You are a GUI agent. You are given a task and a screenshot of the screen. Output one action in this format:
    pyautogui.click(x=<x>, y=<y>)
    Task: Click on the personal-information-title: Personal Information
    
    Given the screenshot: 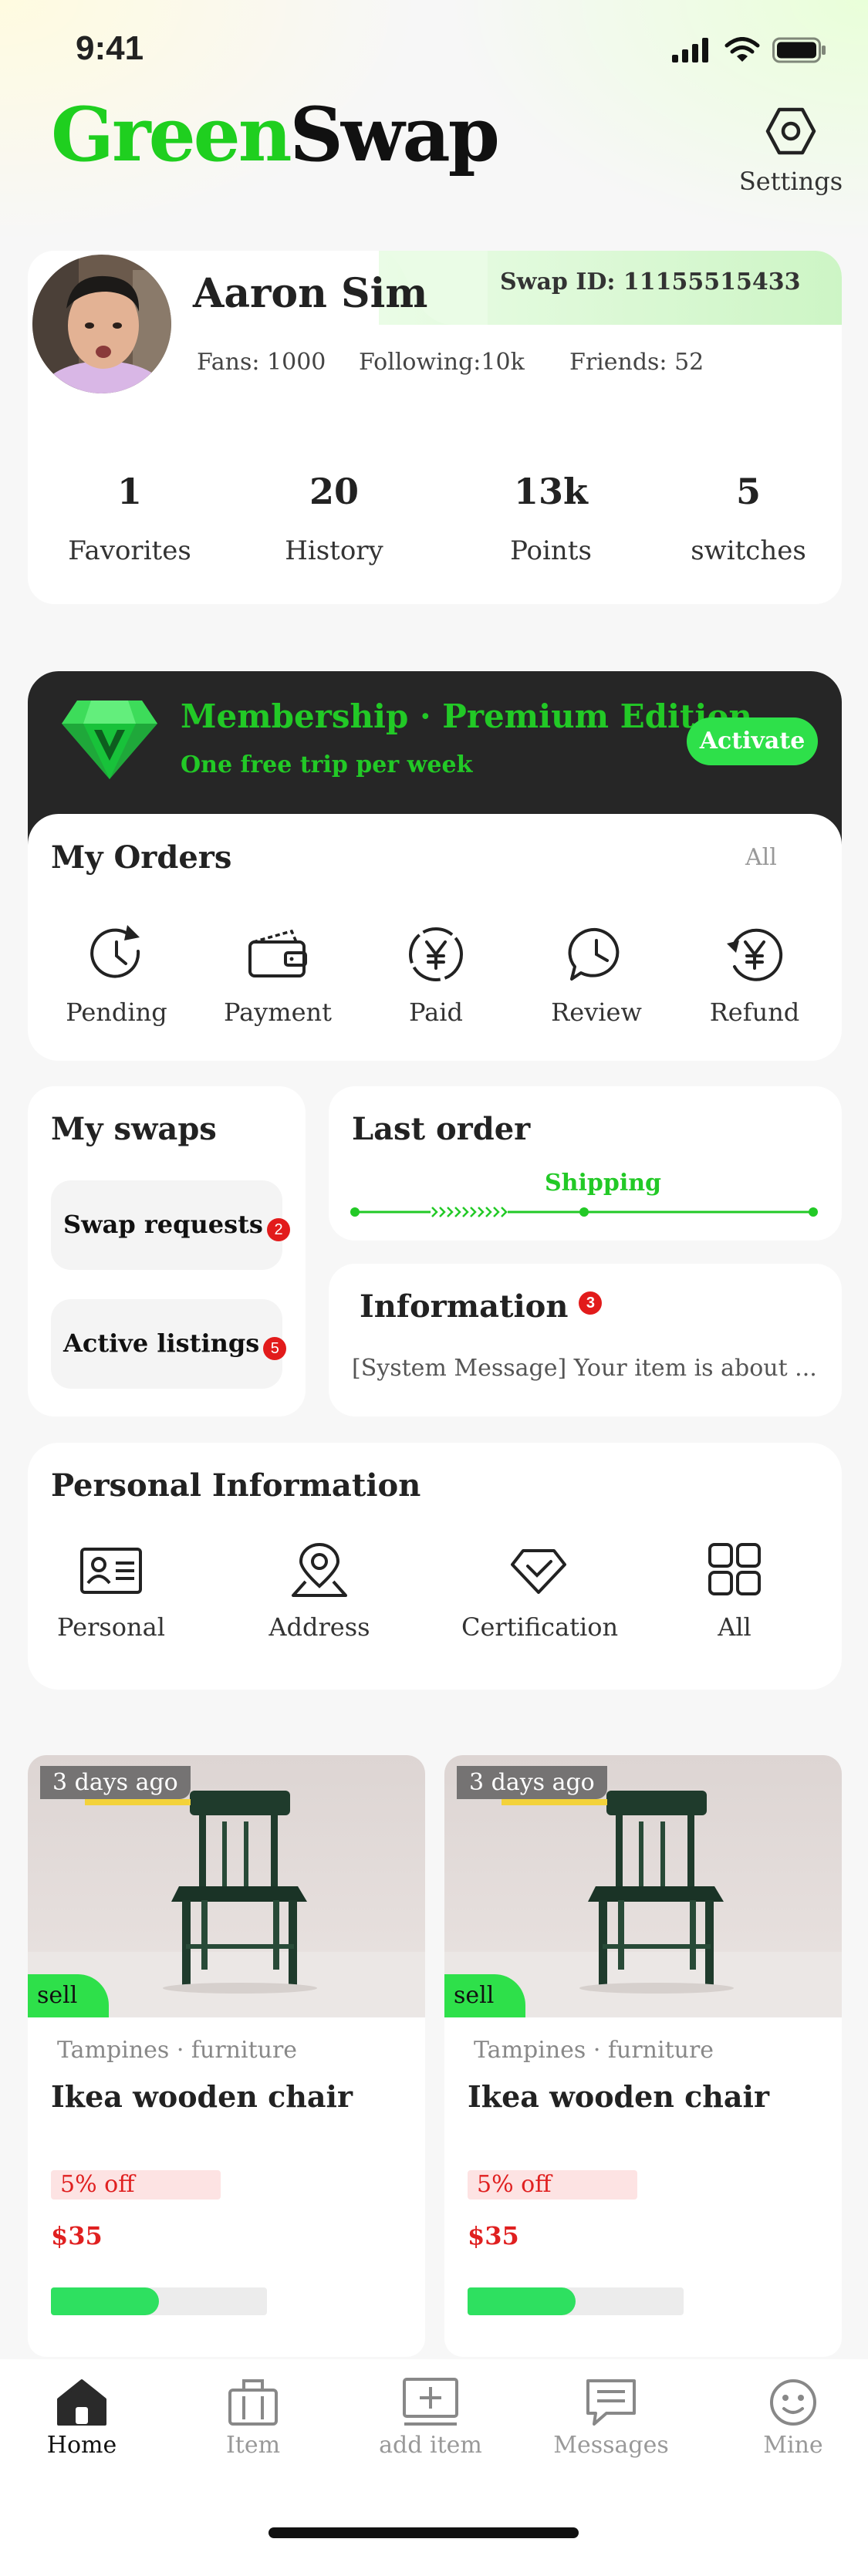 What is the action you would take?
    pyautogui.click(x=236, y=1486)
    